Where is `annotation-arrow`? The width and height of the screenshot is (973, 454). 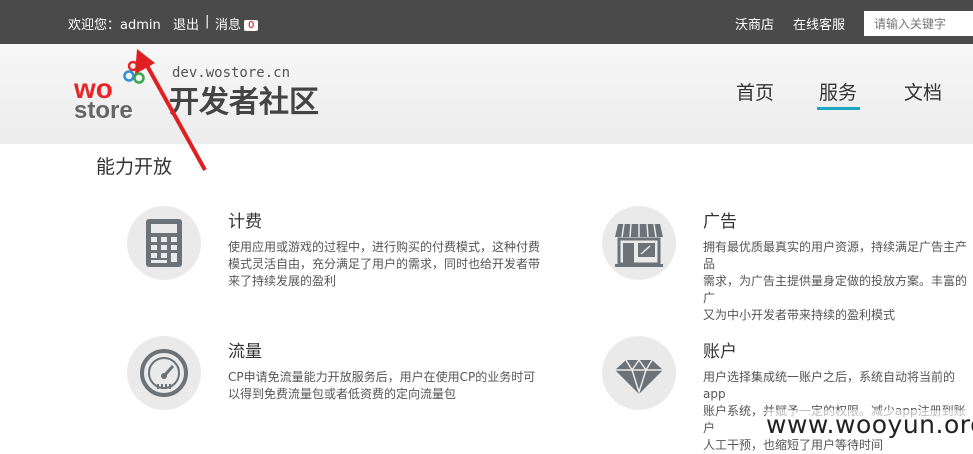 annotation-arrow is located at coordinates (171, 110).